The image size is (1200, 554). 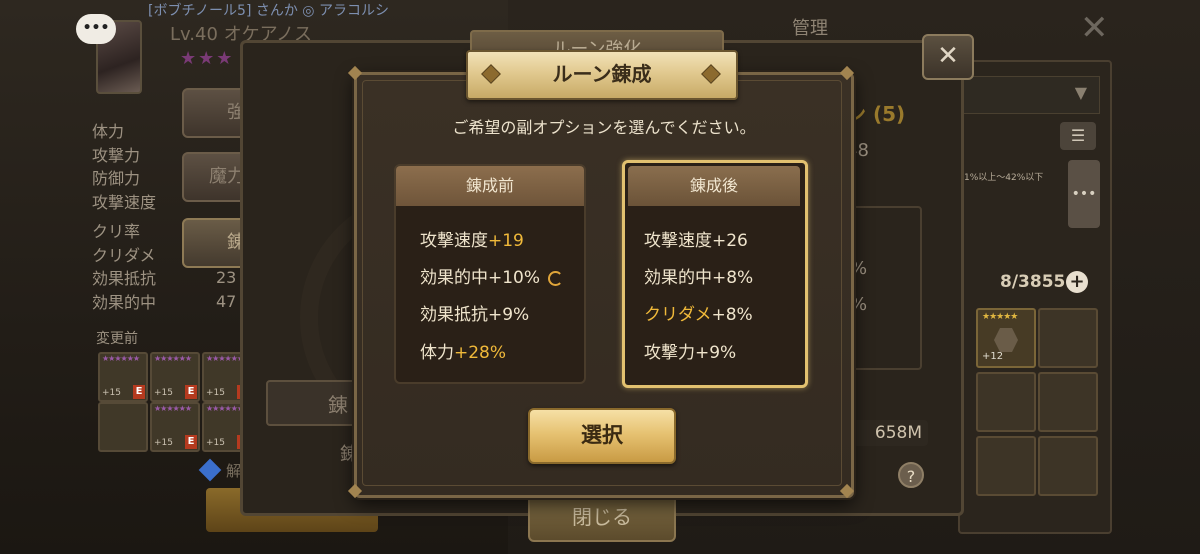 What do you see at coordinates (1033, 282) in the screenshot?
I see `rune-count: 8/3855` at bounding box center [1033, 282].